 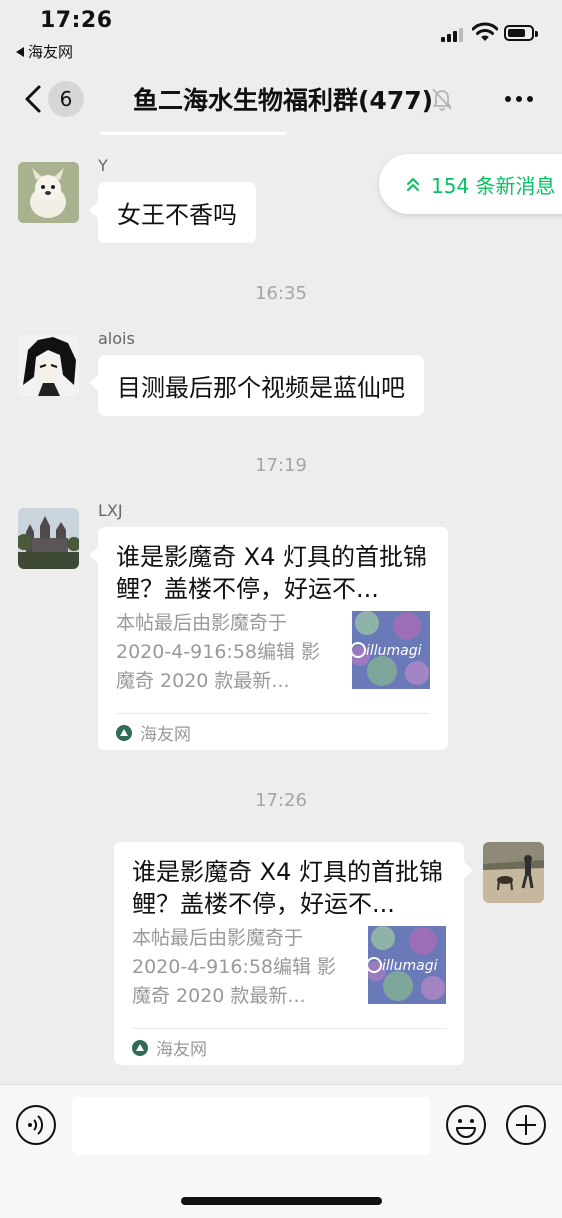 I want to click on avatar-lxj, so click(x=48, y=538).